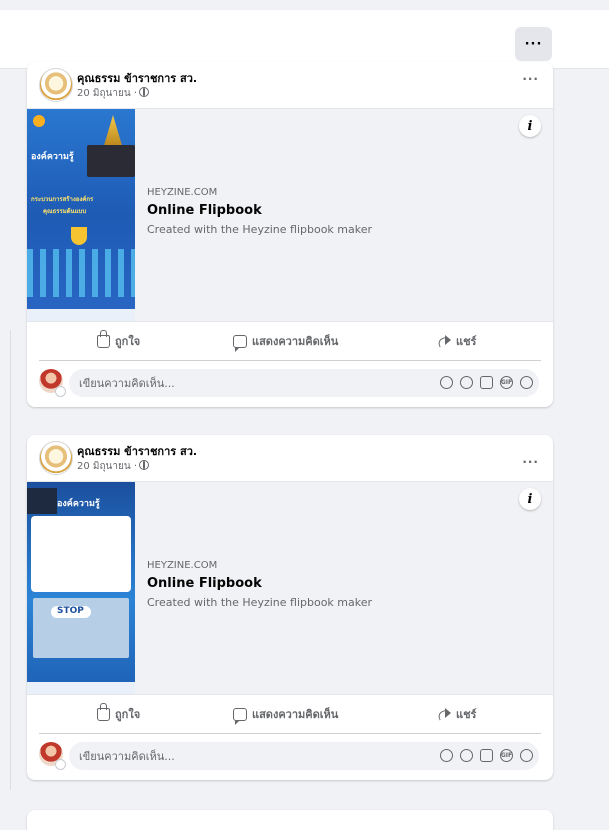  I want to click on thumb-text-box, so click(81, 554).